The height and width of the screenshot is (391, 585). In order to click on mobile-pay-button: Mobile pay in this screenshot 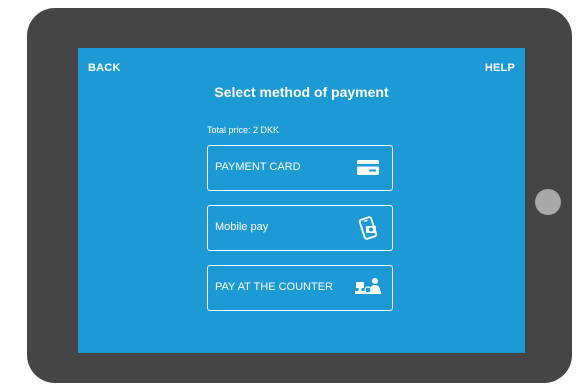, I will do `click(300, 228)`.